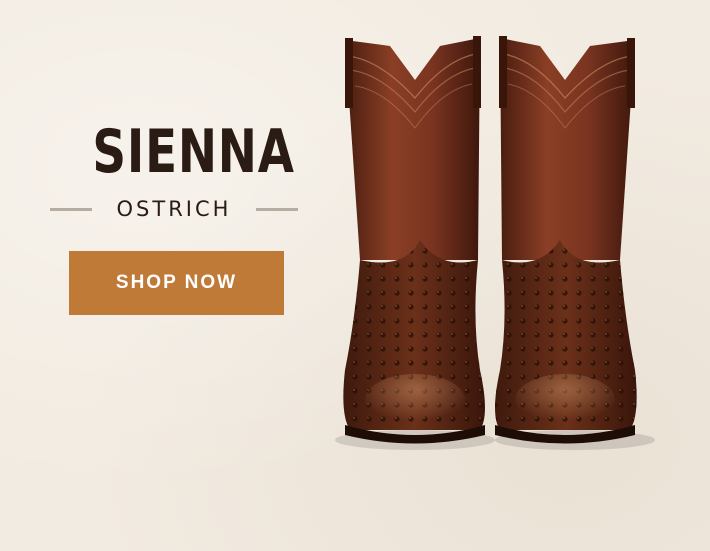 This screenshot has height=551, width=710. What do you see at coordinates (277, 209) in the screenshot?
I see `right-divider` at bounding box center [277, 209].